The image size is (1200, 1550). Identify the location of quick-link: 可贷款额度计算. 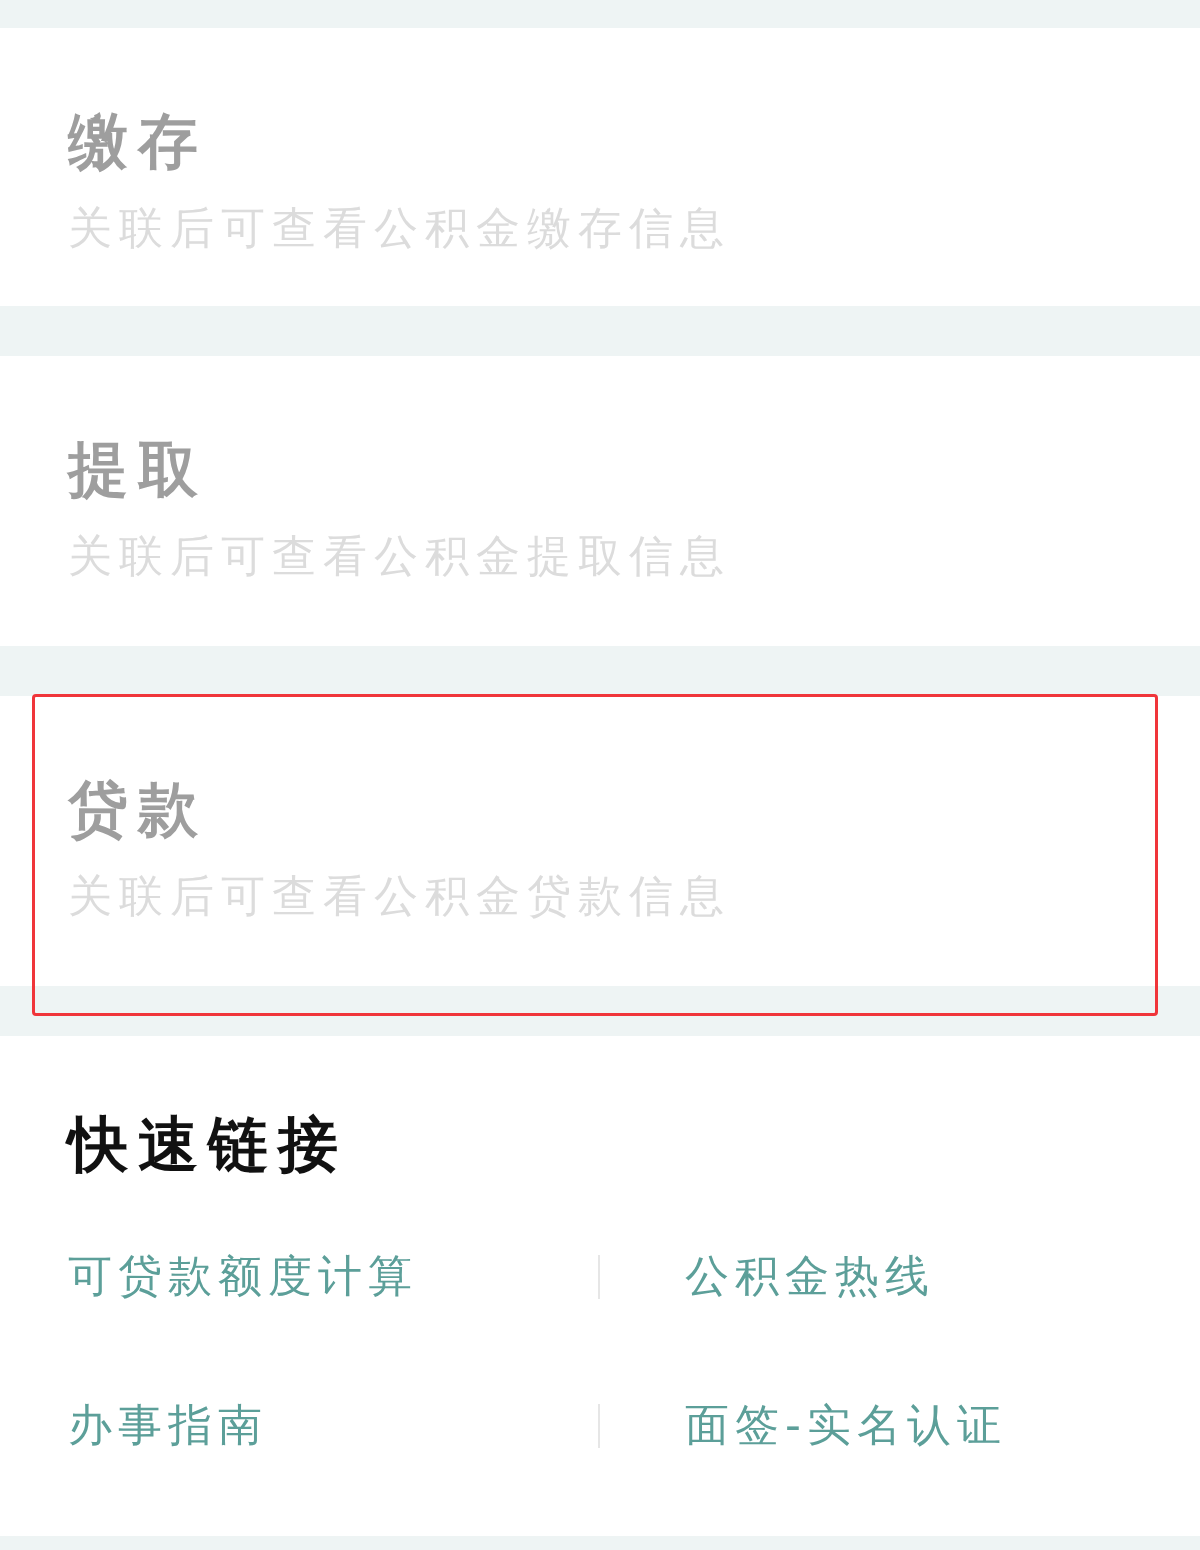
(333, 1276).